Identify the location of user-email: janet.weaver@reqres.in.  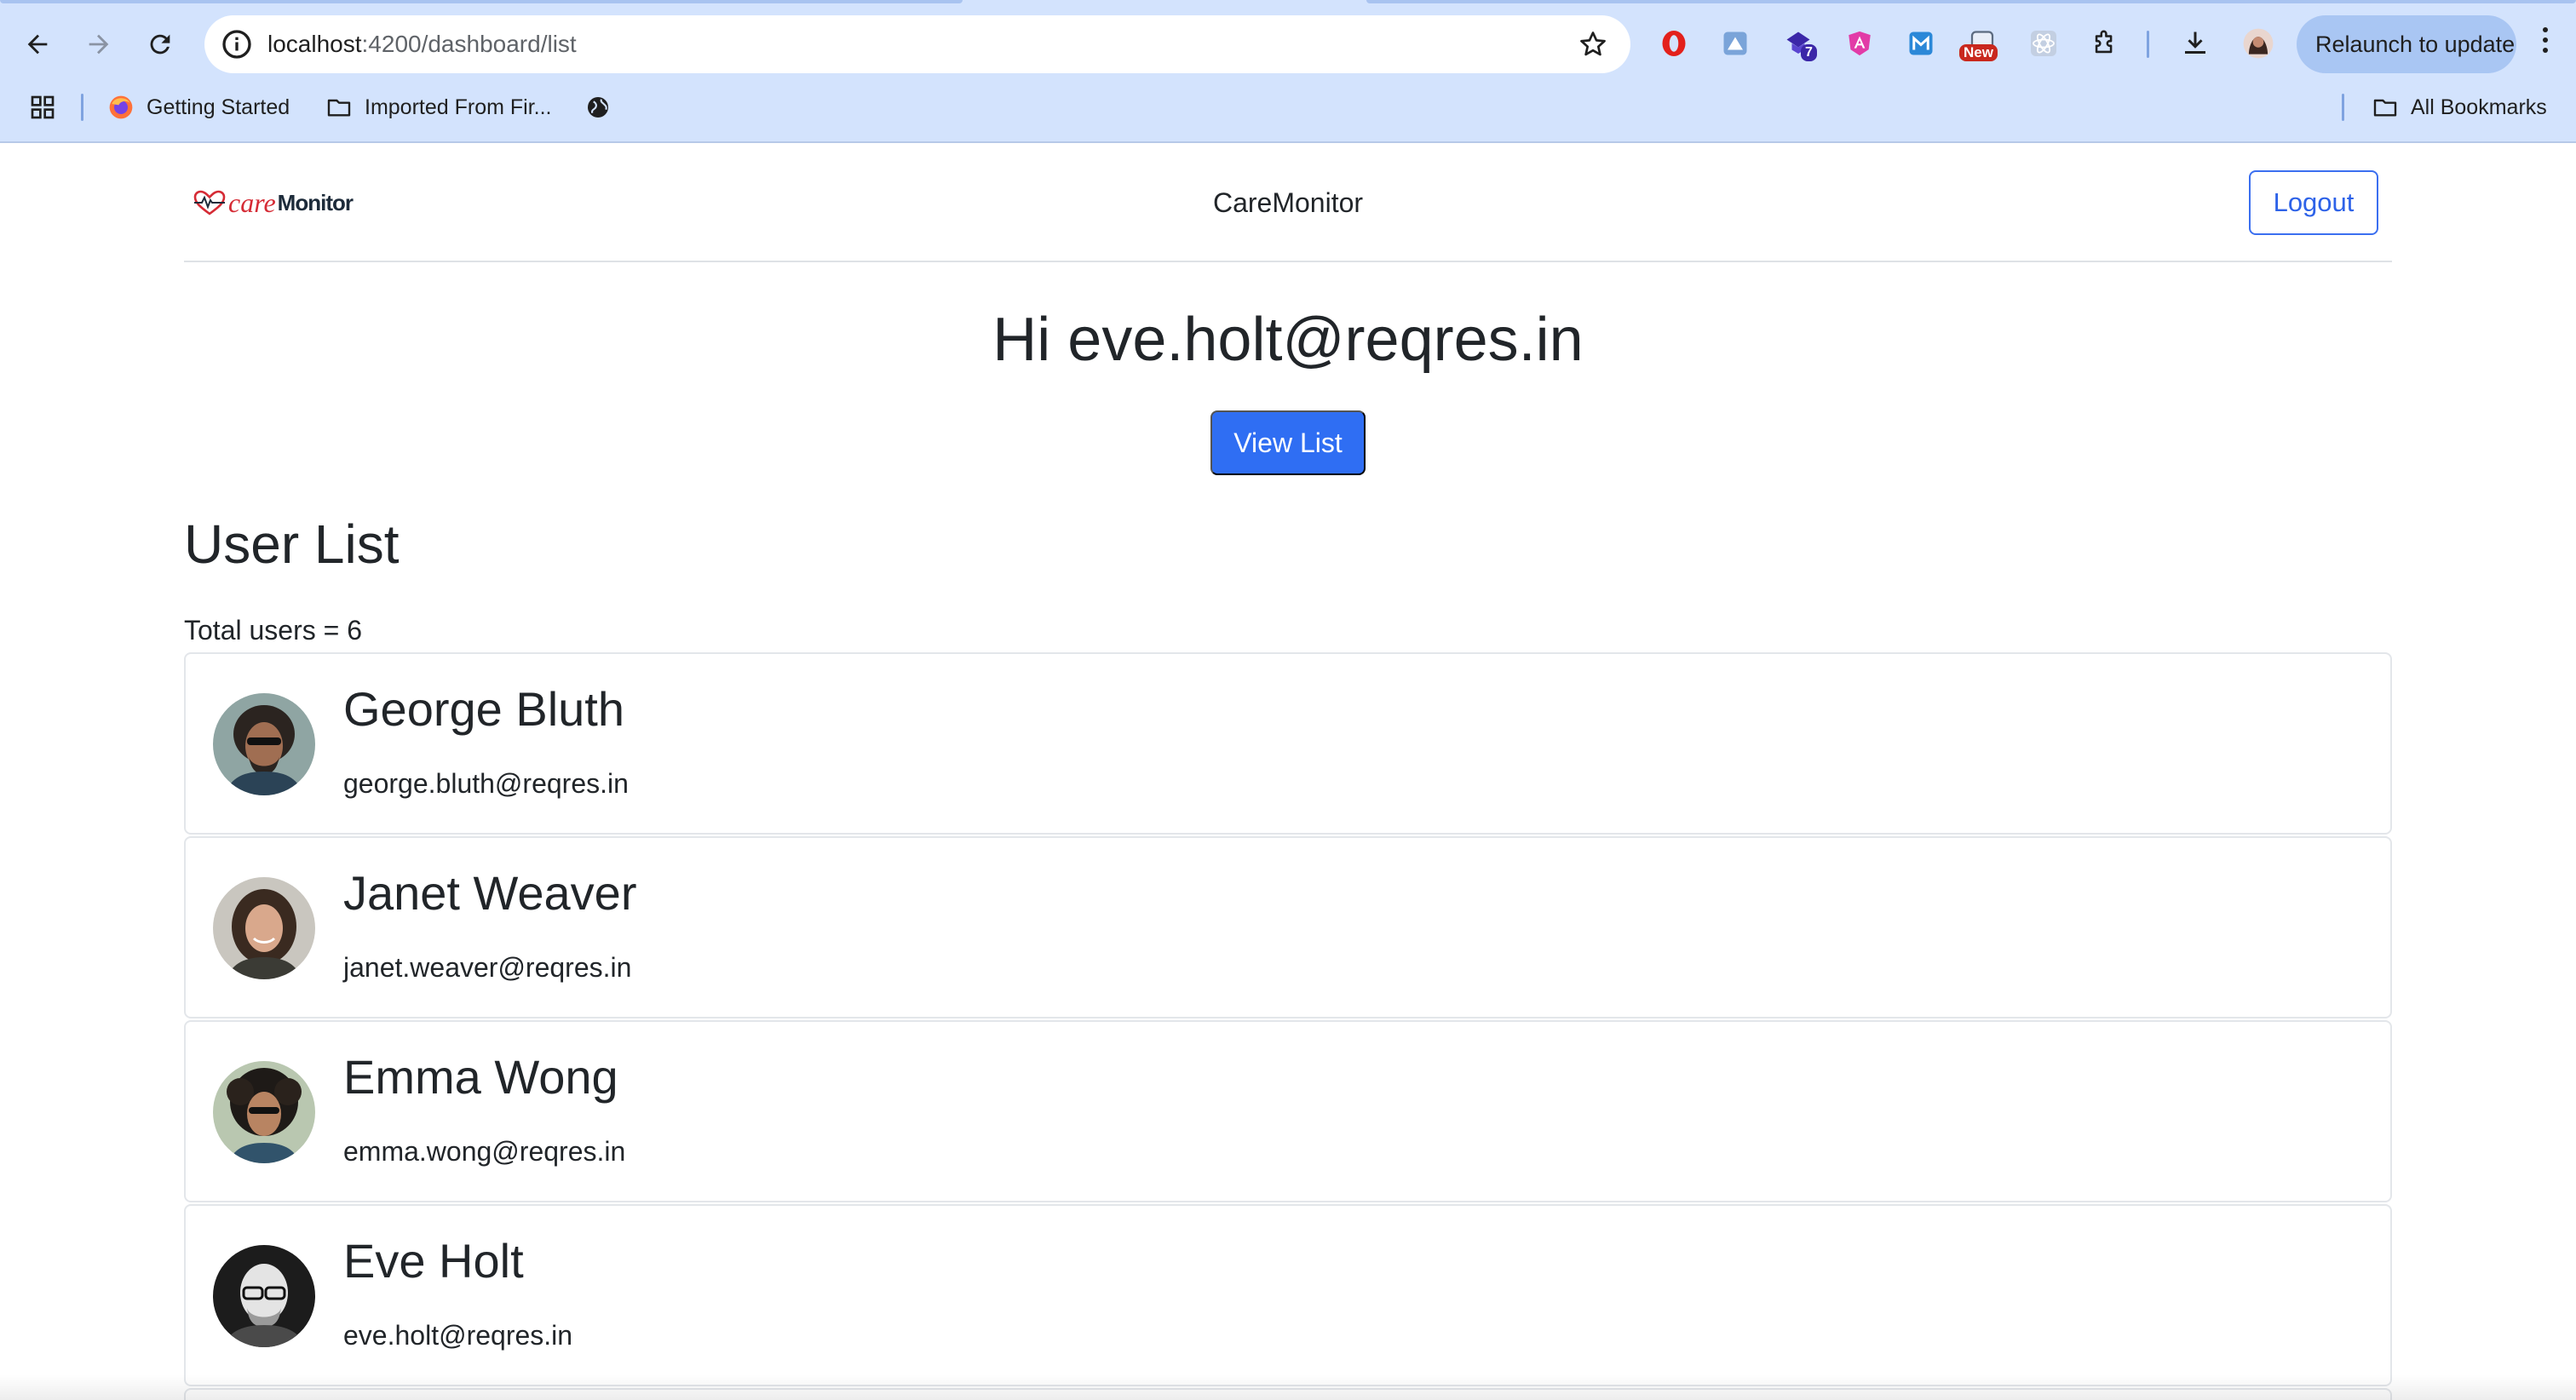
(488, 967).